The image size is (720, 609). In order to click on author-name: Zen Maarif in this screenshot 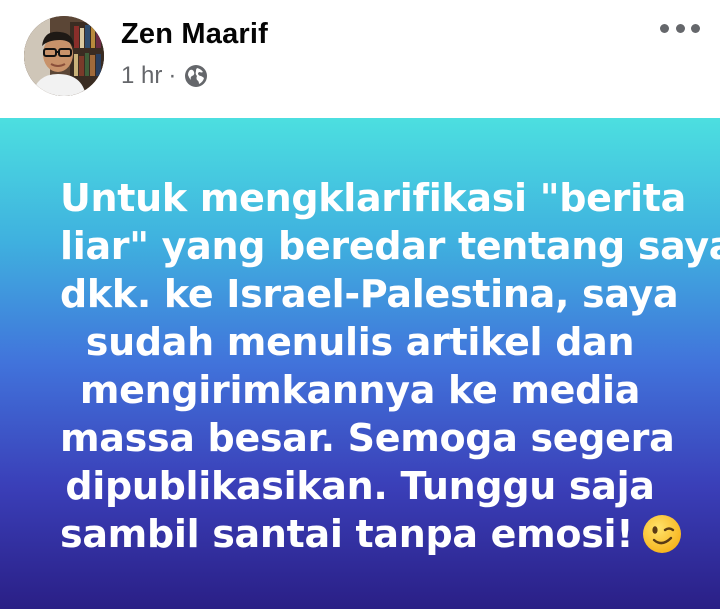, I will do `click(194, 34)`.